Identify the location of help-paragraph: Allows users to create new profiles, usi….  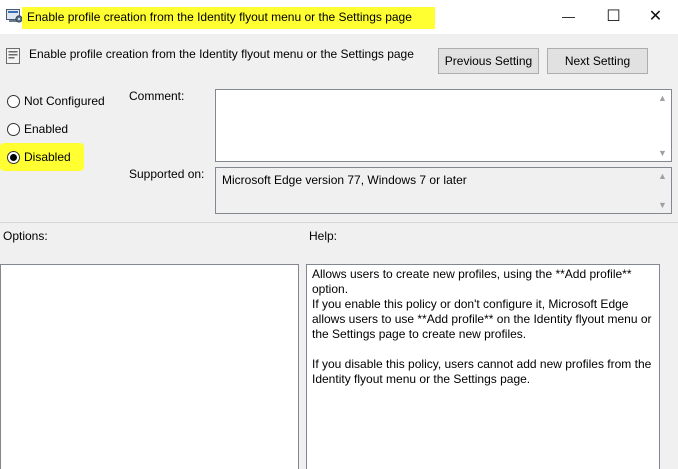
(472, 281).